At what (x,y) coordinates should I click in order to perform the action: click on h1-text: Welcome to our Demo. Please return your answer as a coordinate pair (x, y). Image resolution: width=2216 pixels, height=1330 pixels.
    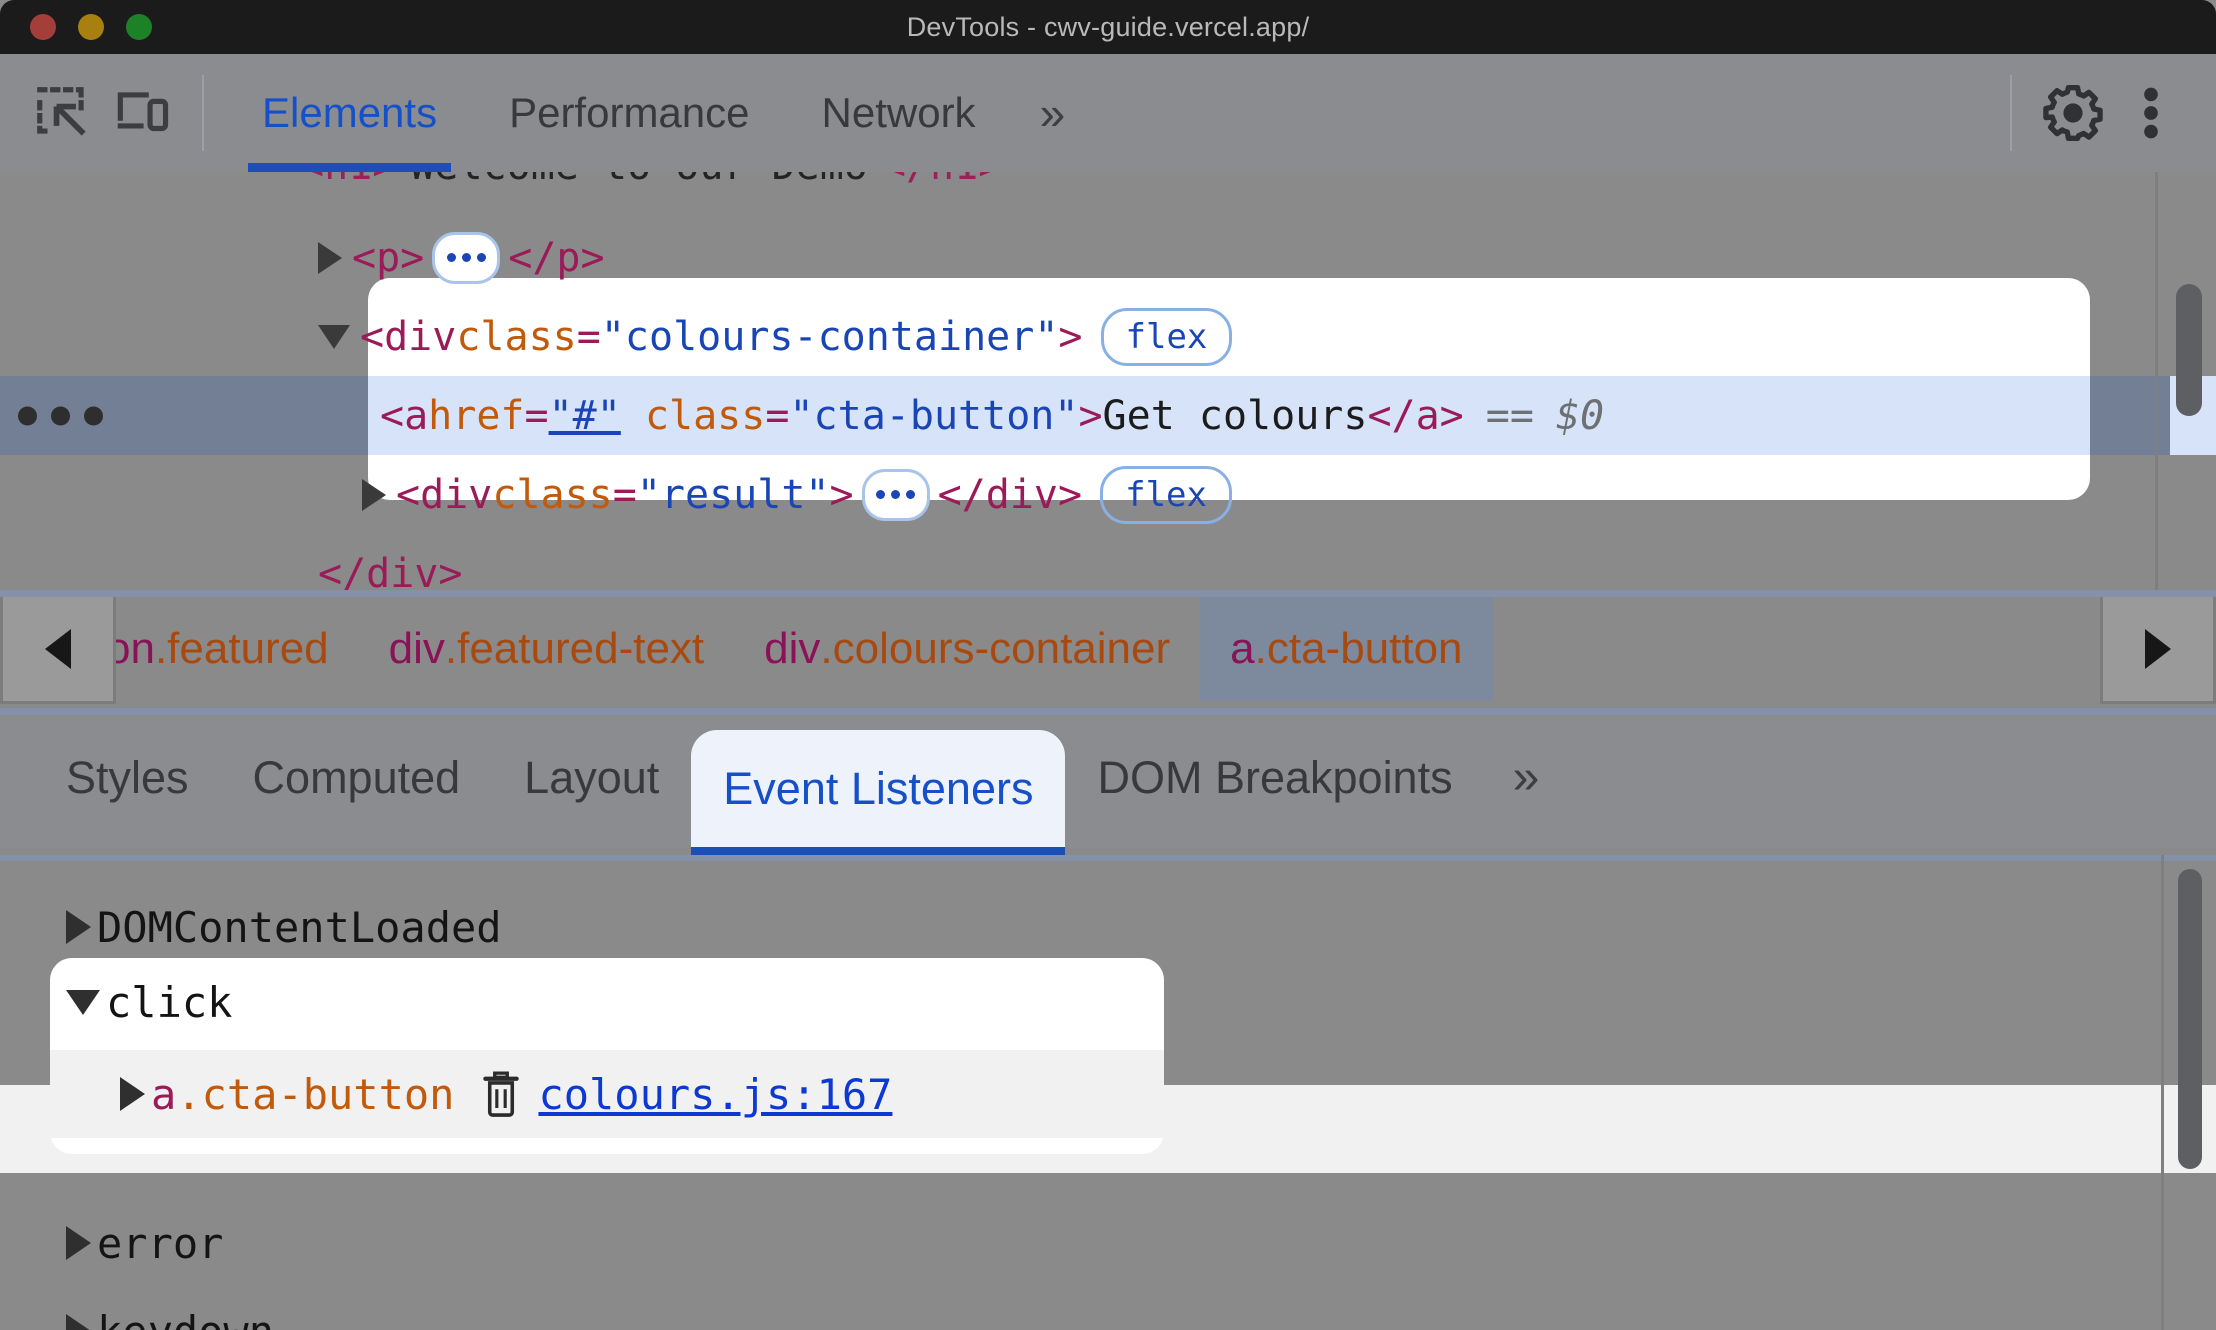
    Looking at the image, I should click on (639, 180).